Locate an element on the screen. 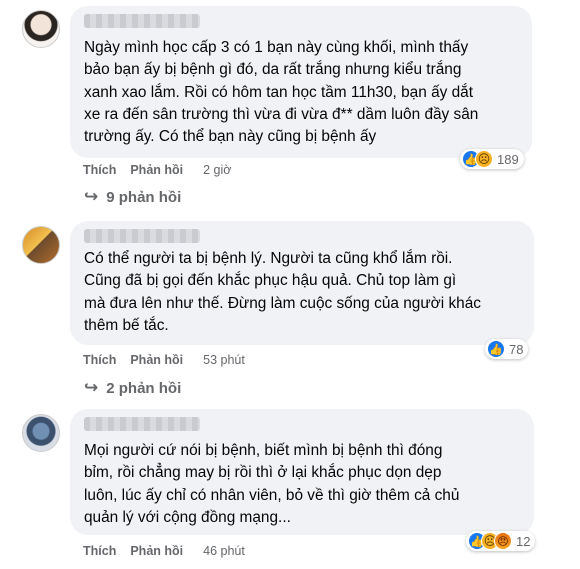 Image resolution: width=580 pixels, height=569 pixels. like-icon: 👍 is located at coordinates (496, 349).